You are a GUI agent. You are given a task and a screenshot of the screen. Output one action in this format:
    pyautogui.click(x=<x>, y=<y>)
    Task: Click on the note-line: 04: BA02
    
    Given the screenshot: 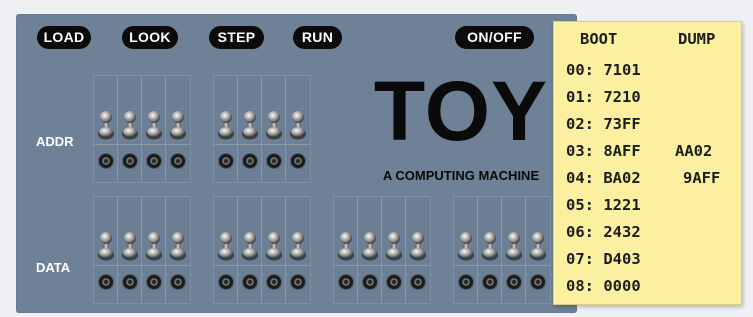 What is the action you would take?
    pyautogui.click(x=603, y=178)
    